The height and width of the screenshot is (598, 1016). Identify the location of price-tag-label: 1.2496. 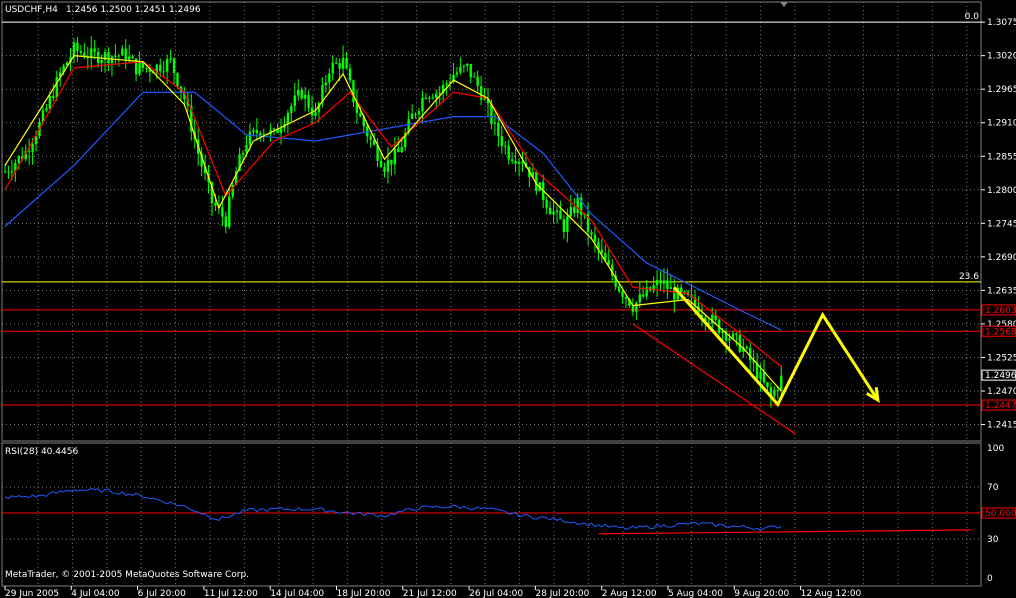
(1000, 376).